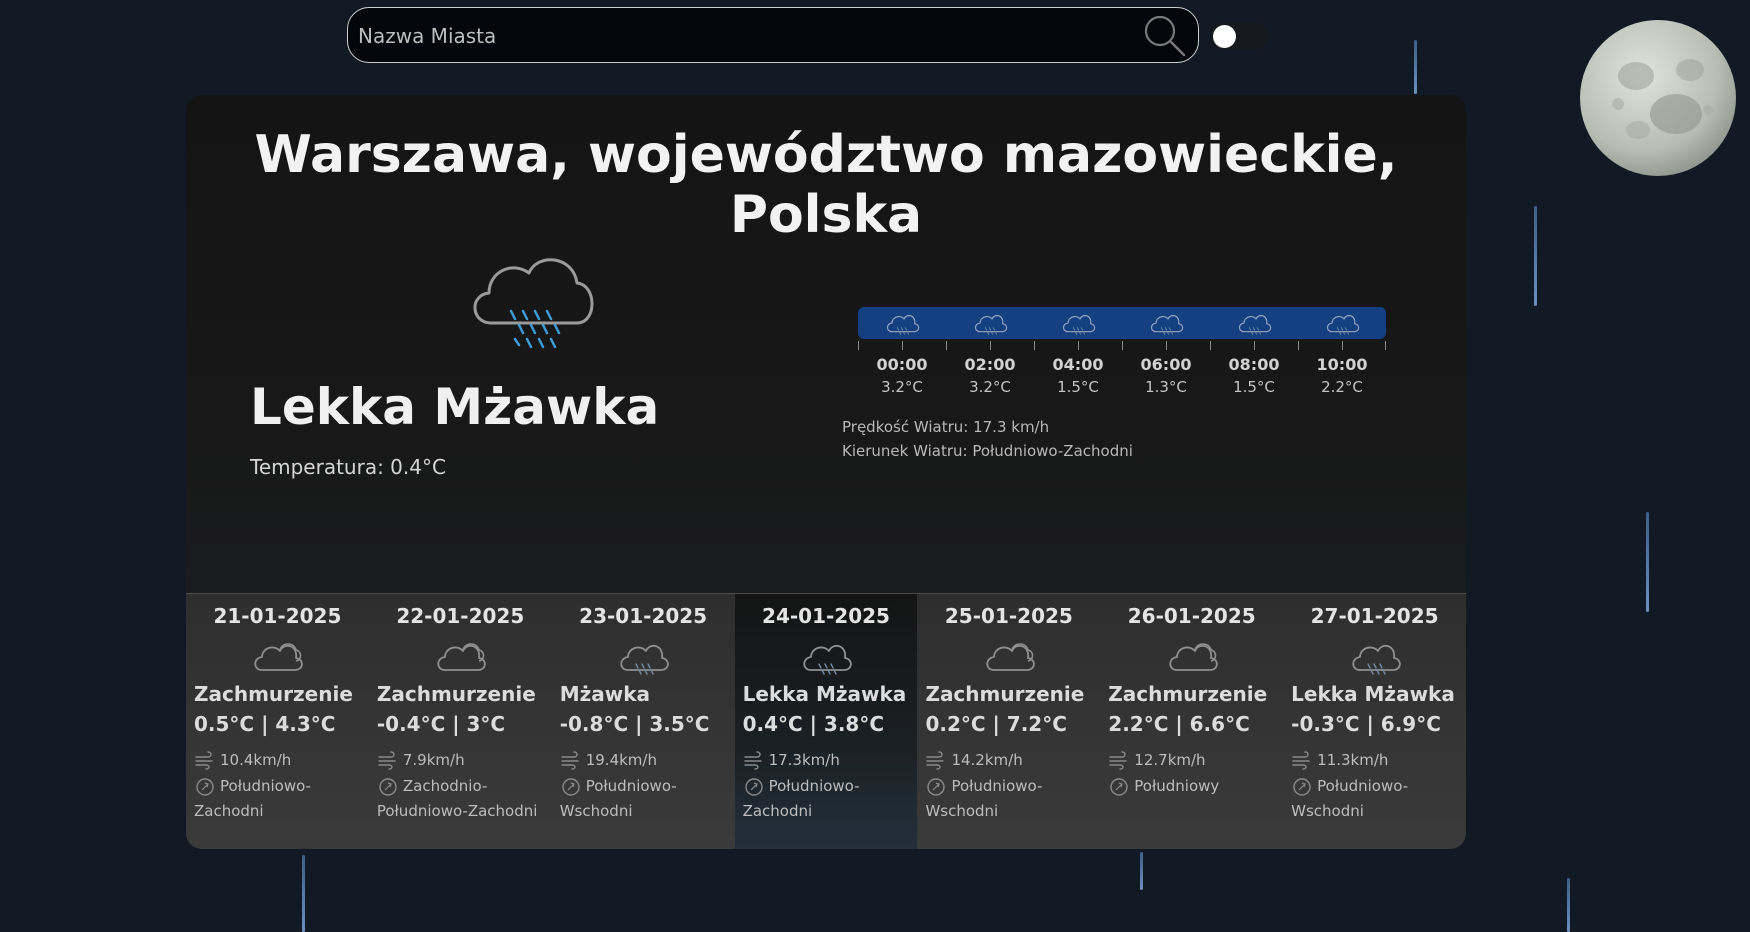 The width and height of the screenshot is (1750, 932). I want to click on forecast-wind-speed: 12.7km/h, so click(1170, 760).